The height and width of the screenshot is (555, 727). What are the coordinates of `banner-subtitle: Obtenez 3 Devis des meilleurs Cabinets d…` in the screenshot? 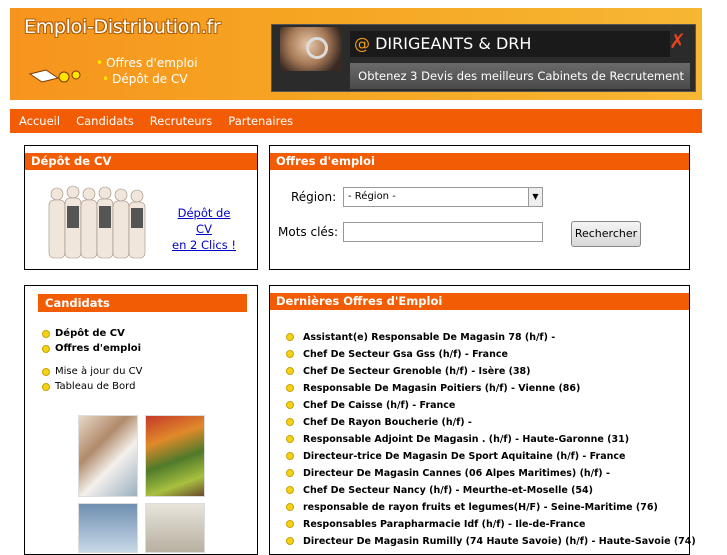 It's located at (520, 76).